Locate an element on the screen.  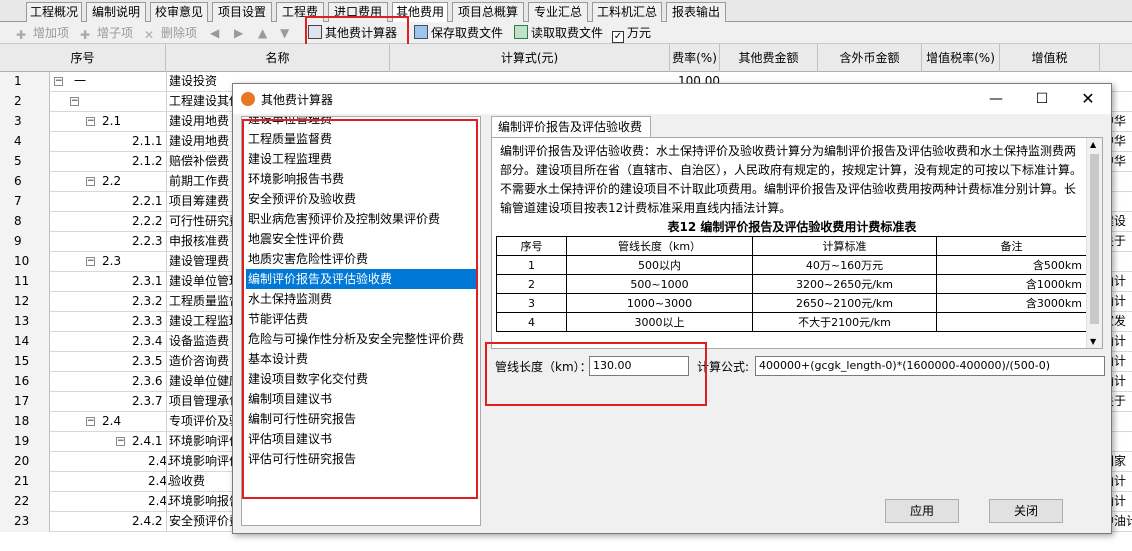
tab-engineering-fee: 工程费 is located at coordinates (300, 12).